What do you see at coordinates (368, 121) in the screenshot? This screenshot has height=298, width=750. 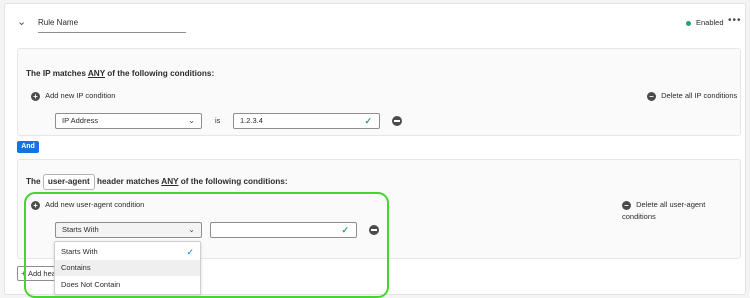 I see `checkmark-icon: ✓` at bounding box center [368, 121].